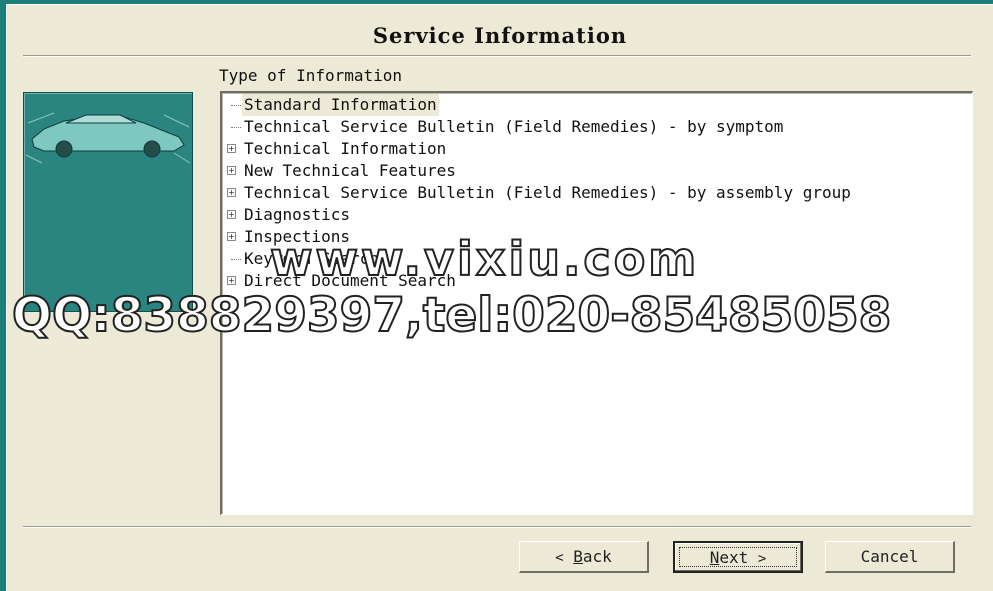  I want to click on next-button: Next >, so click(738, 557).